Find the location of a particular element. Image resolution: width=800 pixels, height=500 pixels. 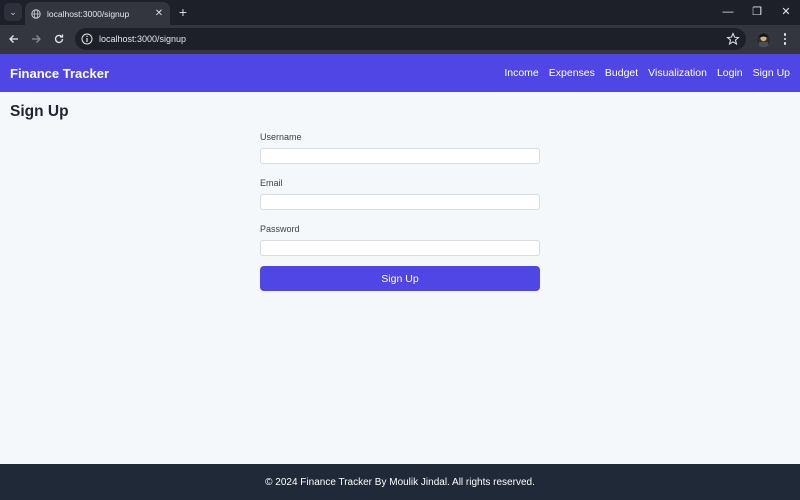

chevron-down-icon: ⌄ is located at coordinates (13, 11).